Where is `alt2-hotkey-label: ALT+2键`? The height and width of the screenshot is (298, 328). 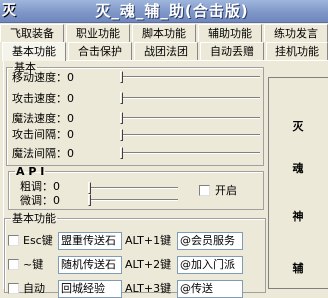 alt2-hotkey-label: ALT+2键 is located at coordinates (148, 264).